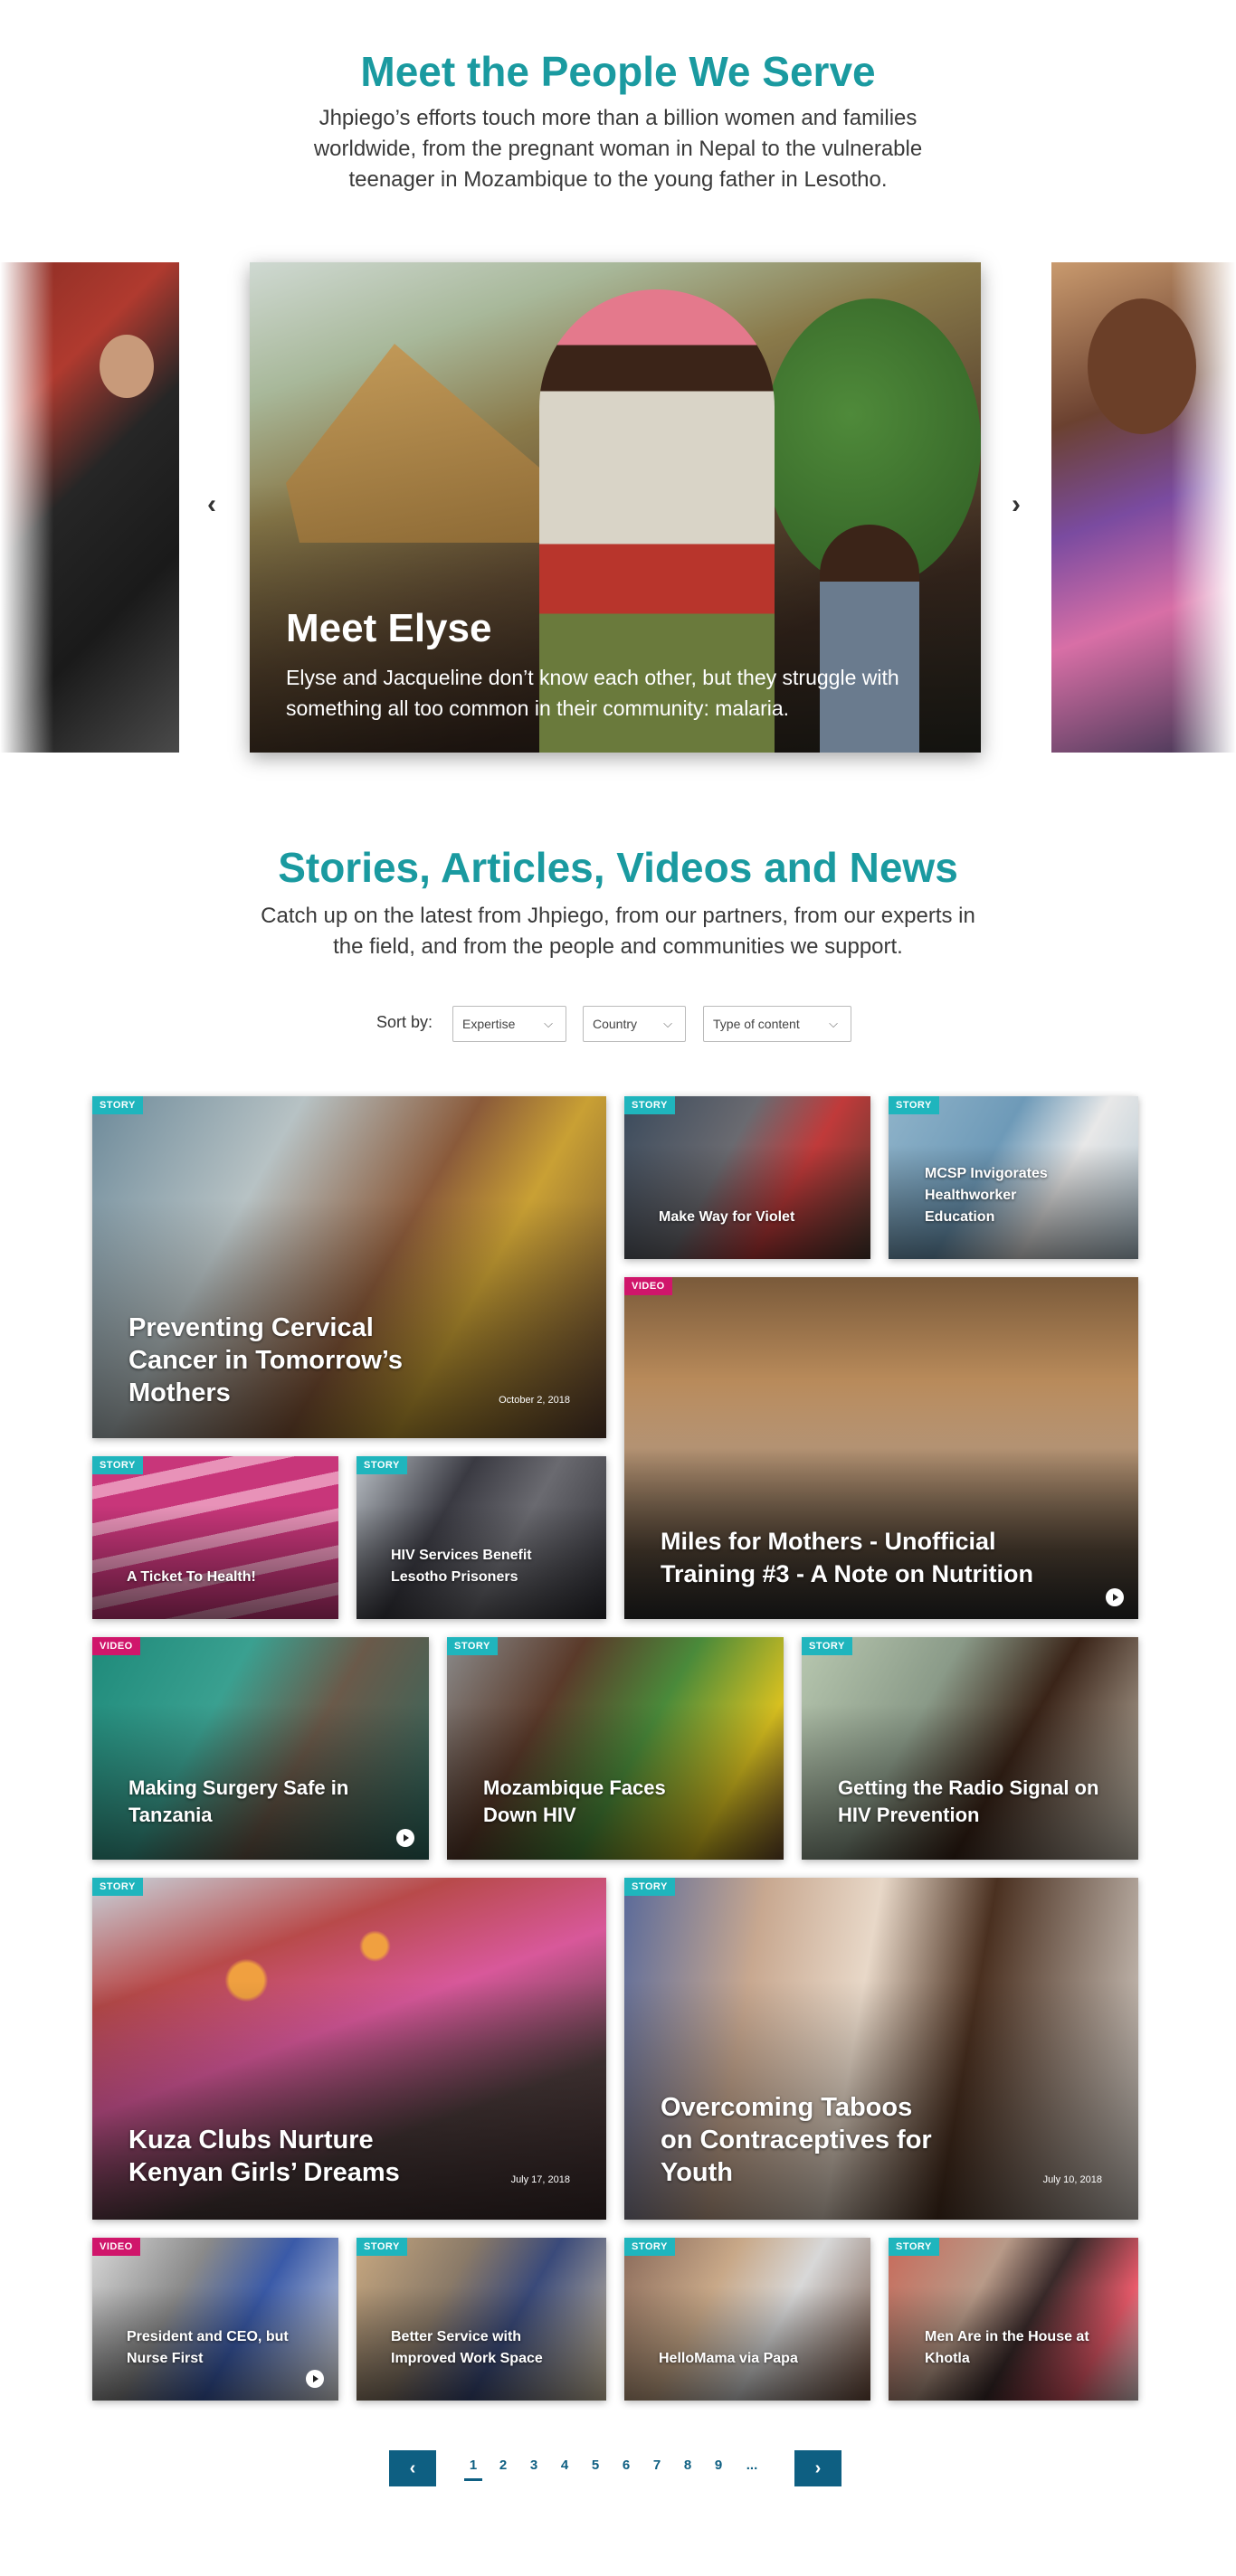 Image resolution: width=1236 pixels, height=2576 pixels. Describe the element at coordinates (688, 2466) in the screenshot. I see `page-link-8: 8` at that location.